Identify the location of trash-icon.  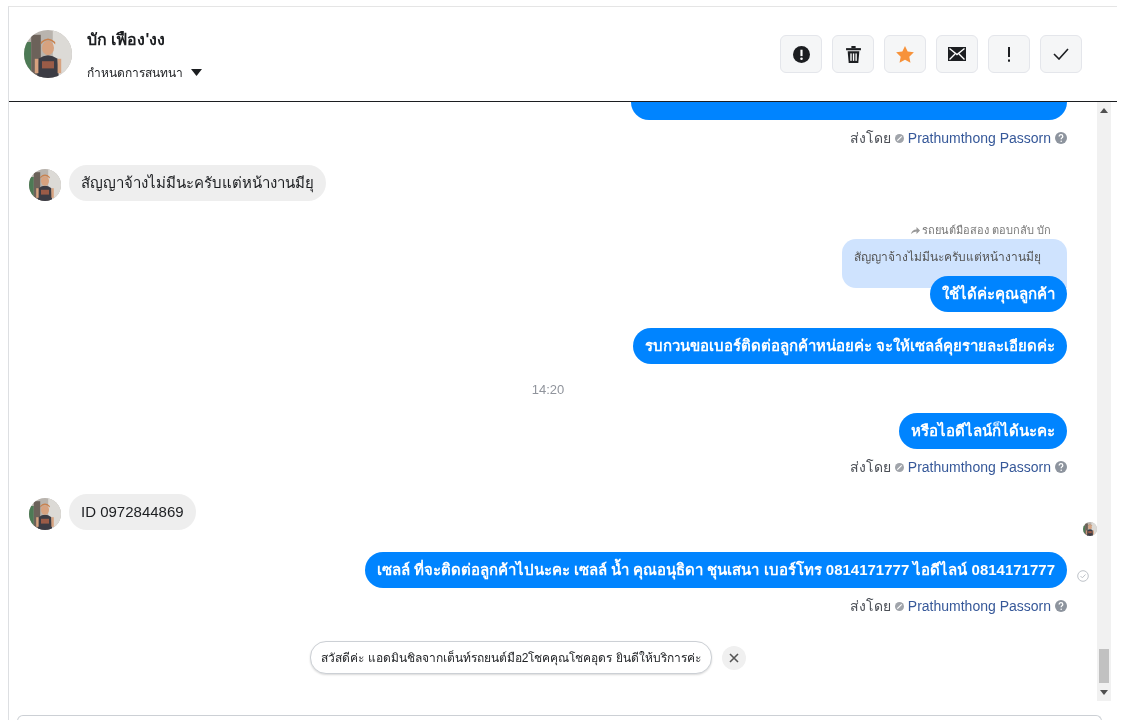
(853, 54).